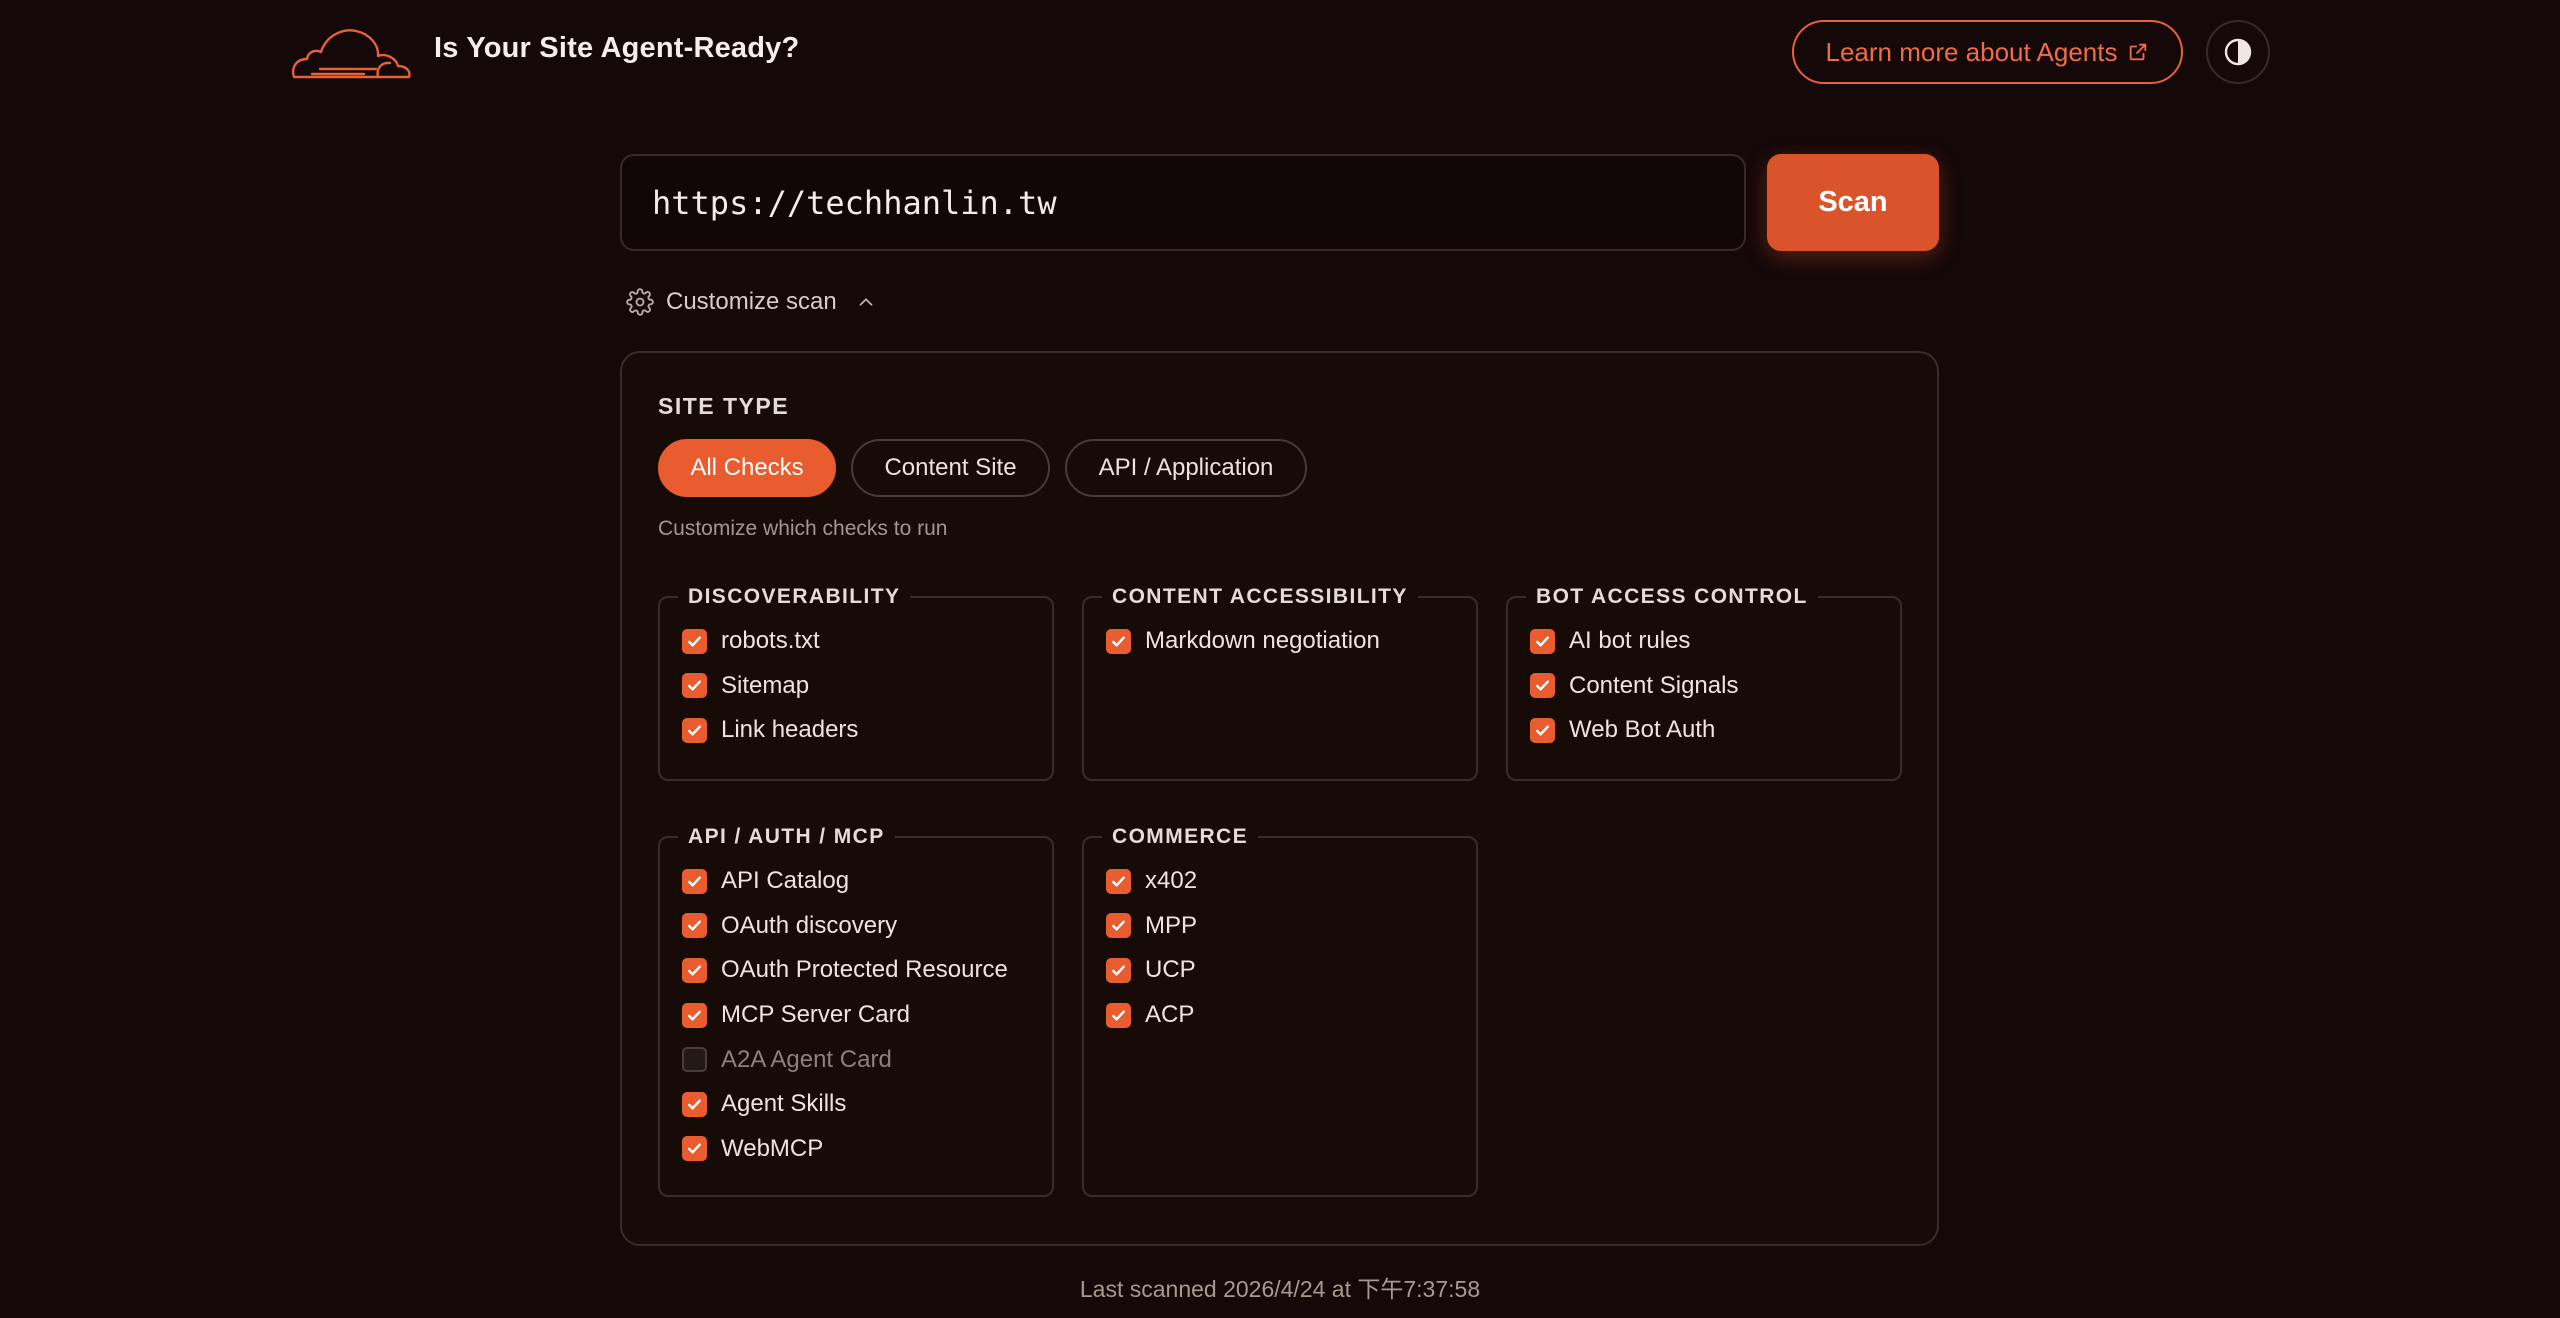 This screenshot has width=2560, height=1318. I want to click on learn-more-label: Learn more about Agents, so click(1971, 51).